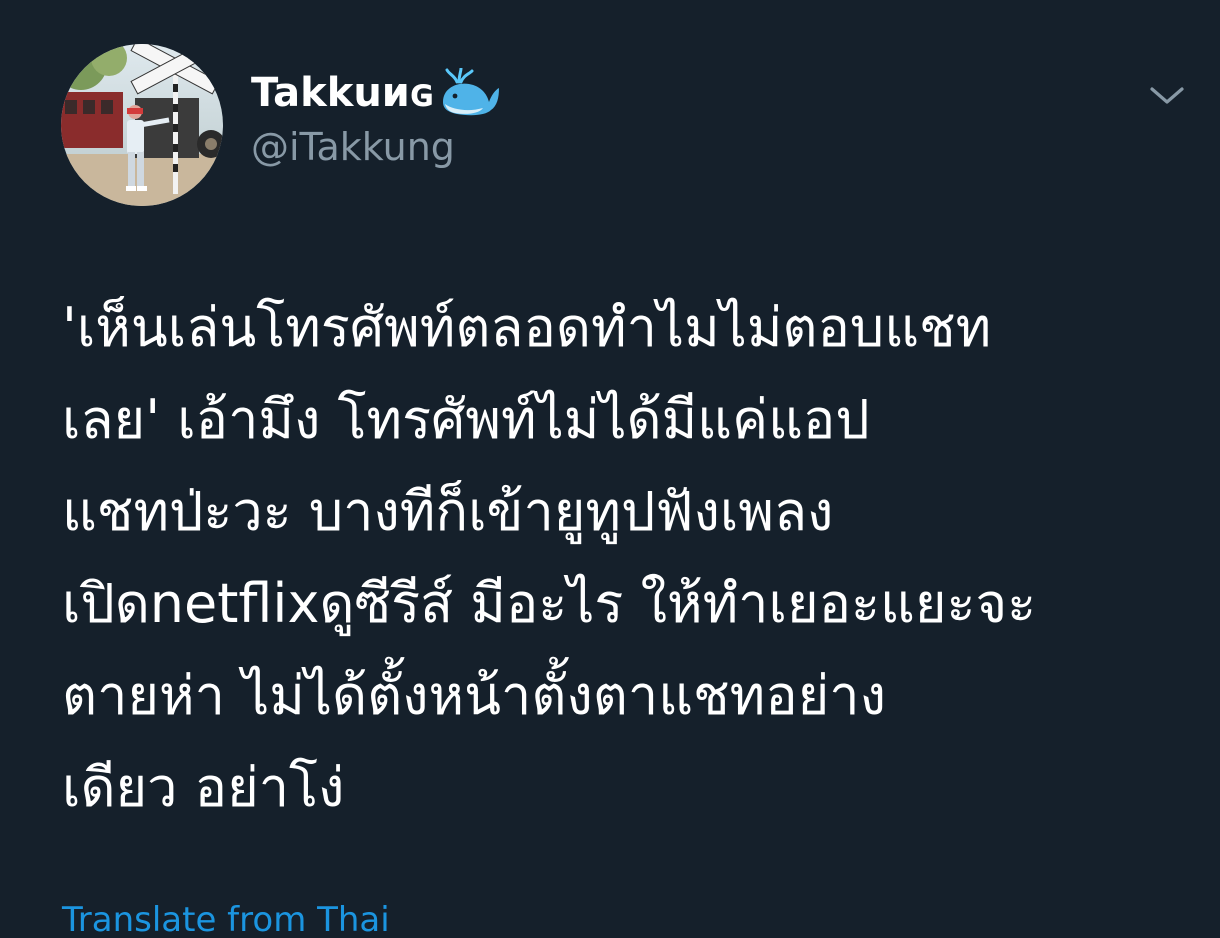 The width and height of the screenshot is (1220, 938). What do you see at coordinates (470, 92) in the screenshot?
I see `whale-icon` at bounding box center [470, 92].